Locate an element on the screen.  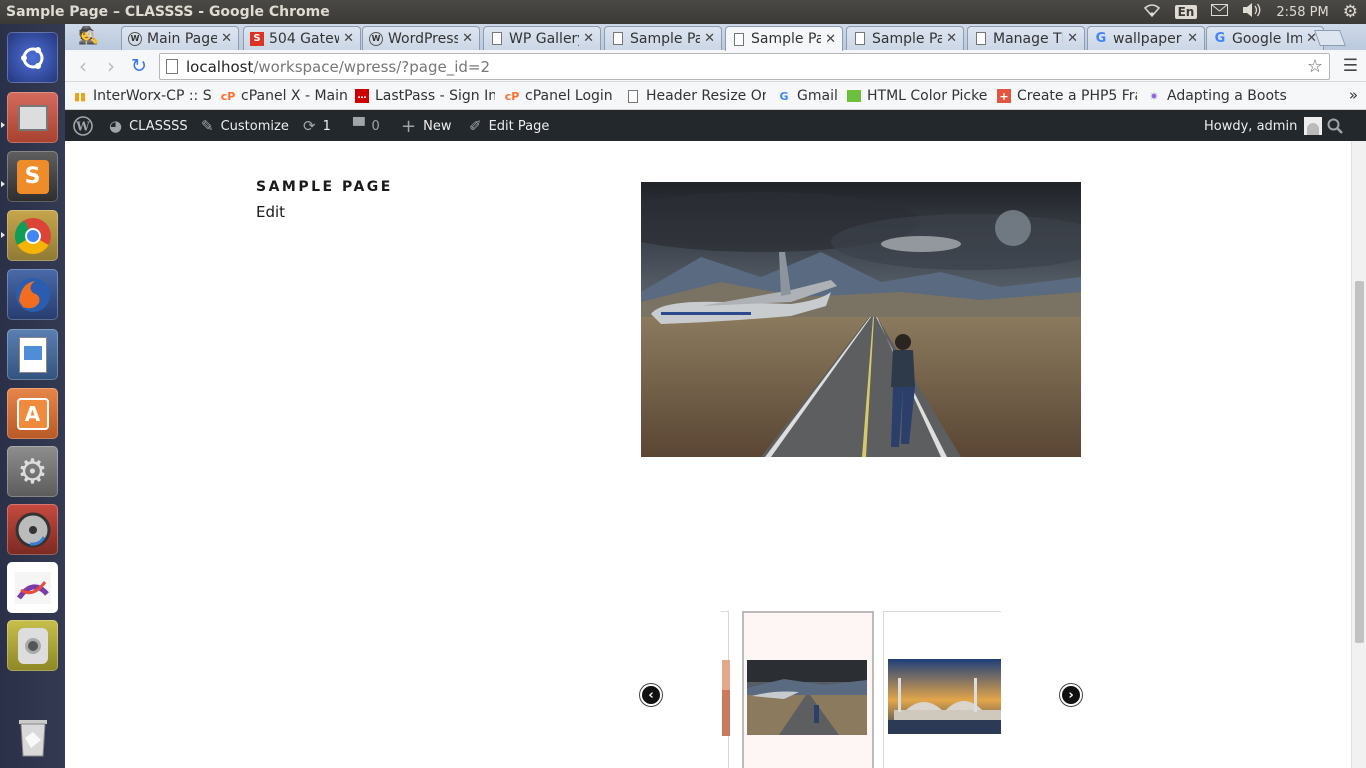
files-icon is located at coordinates (32, 117).